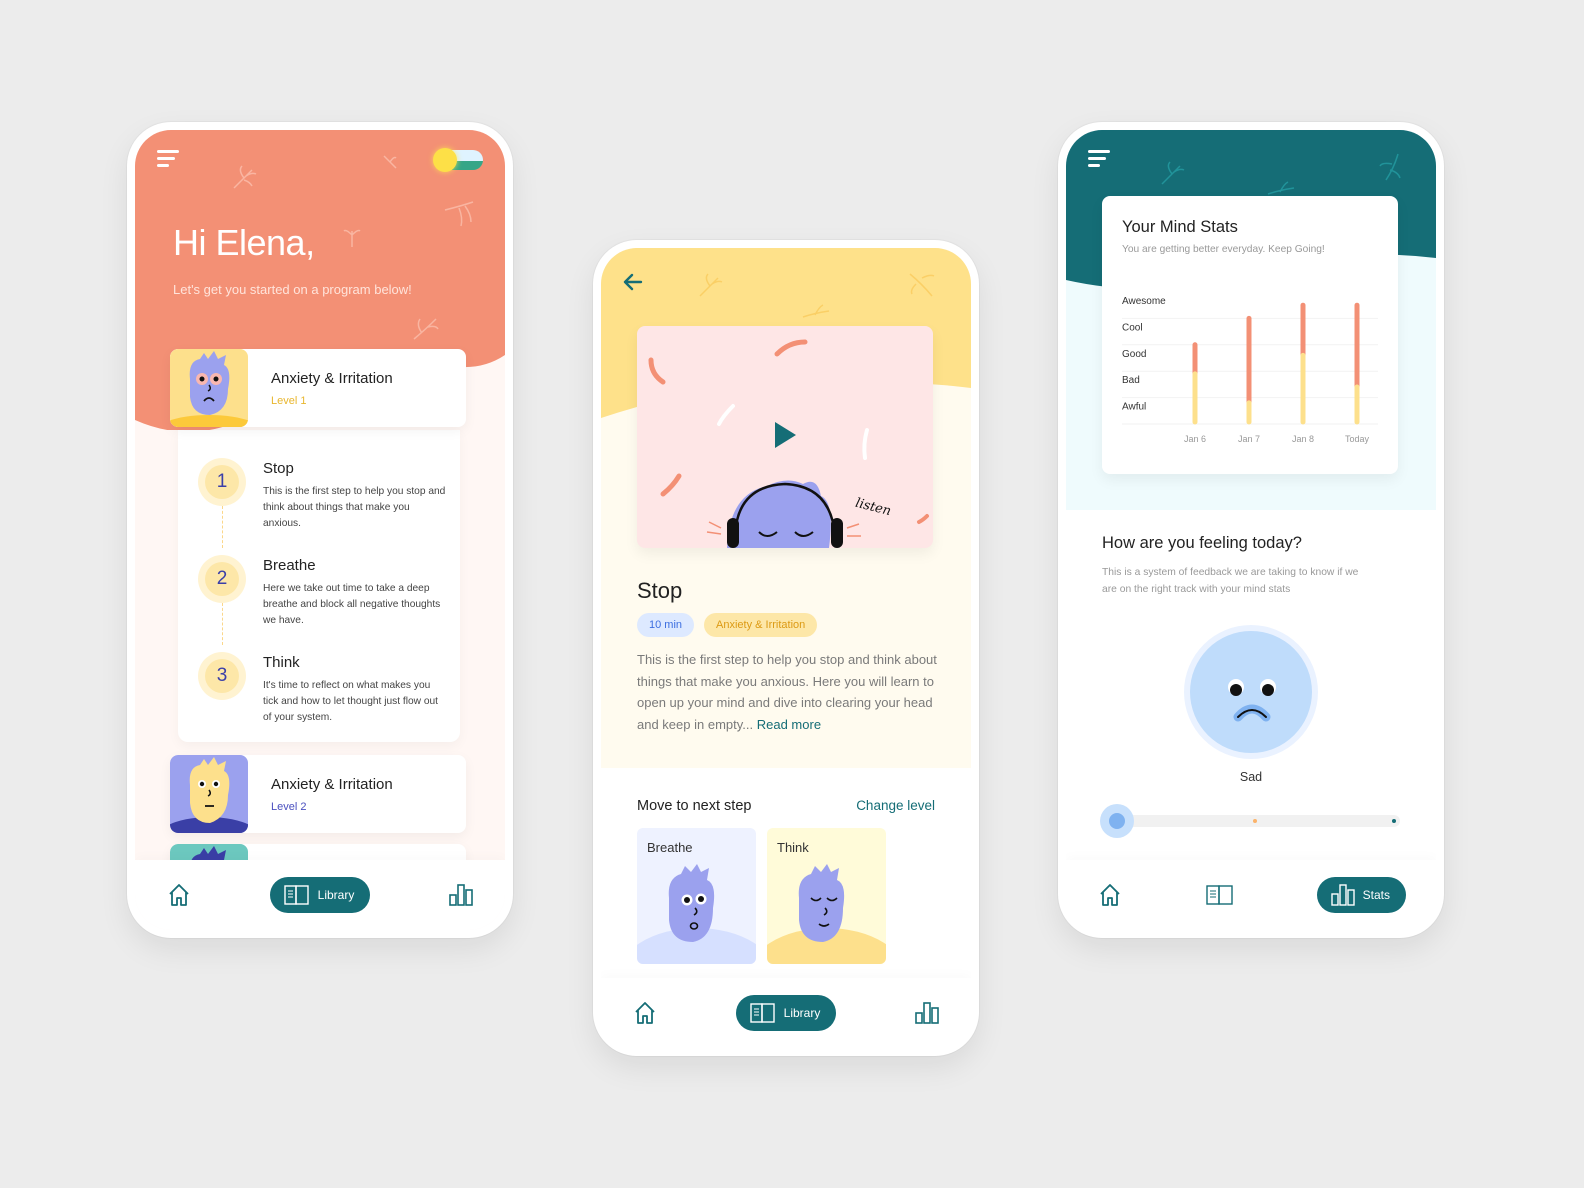 The height and width of the screenshot is (1188, 1584). I want to click on program-level: Level 1, so click(289, 400).